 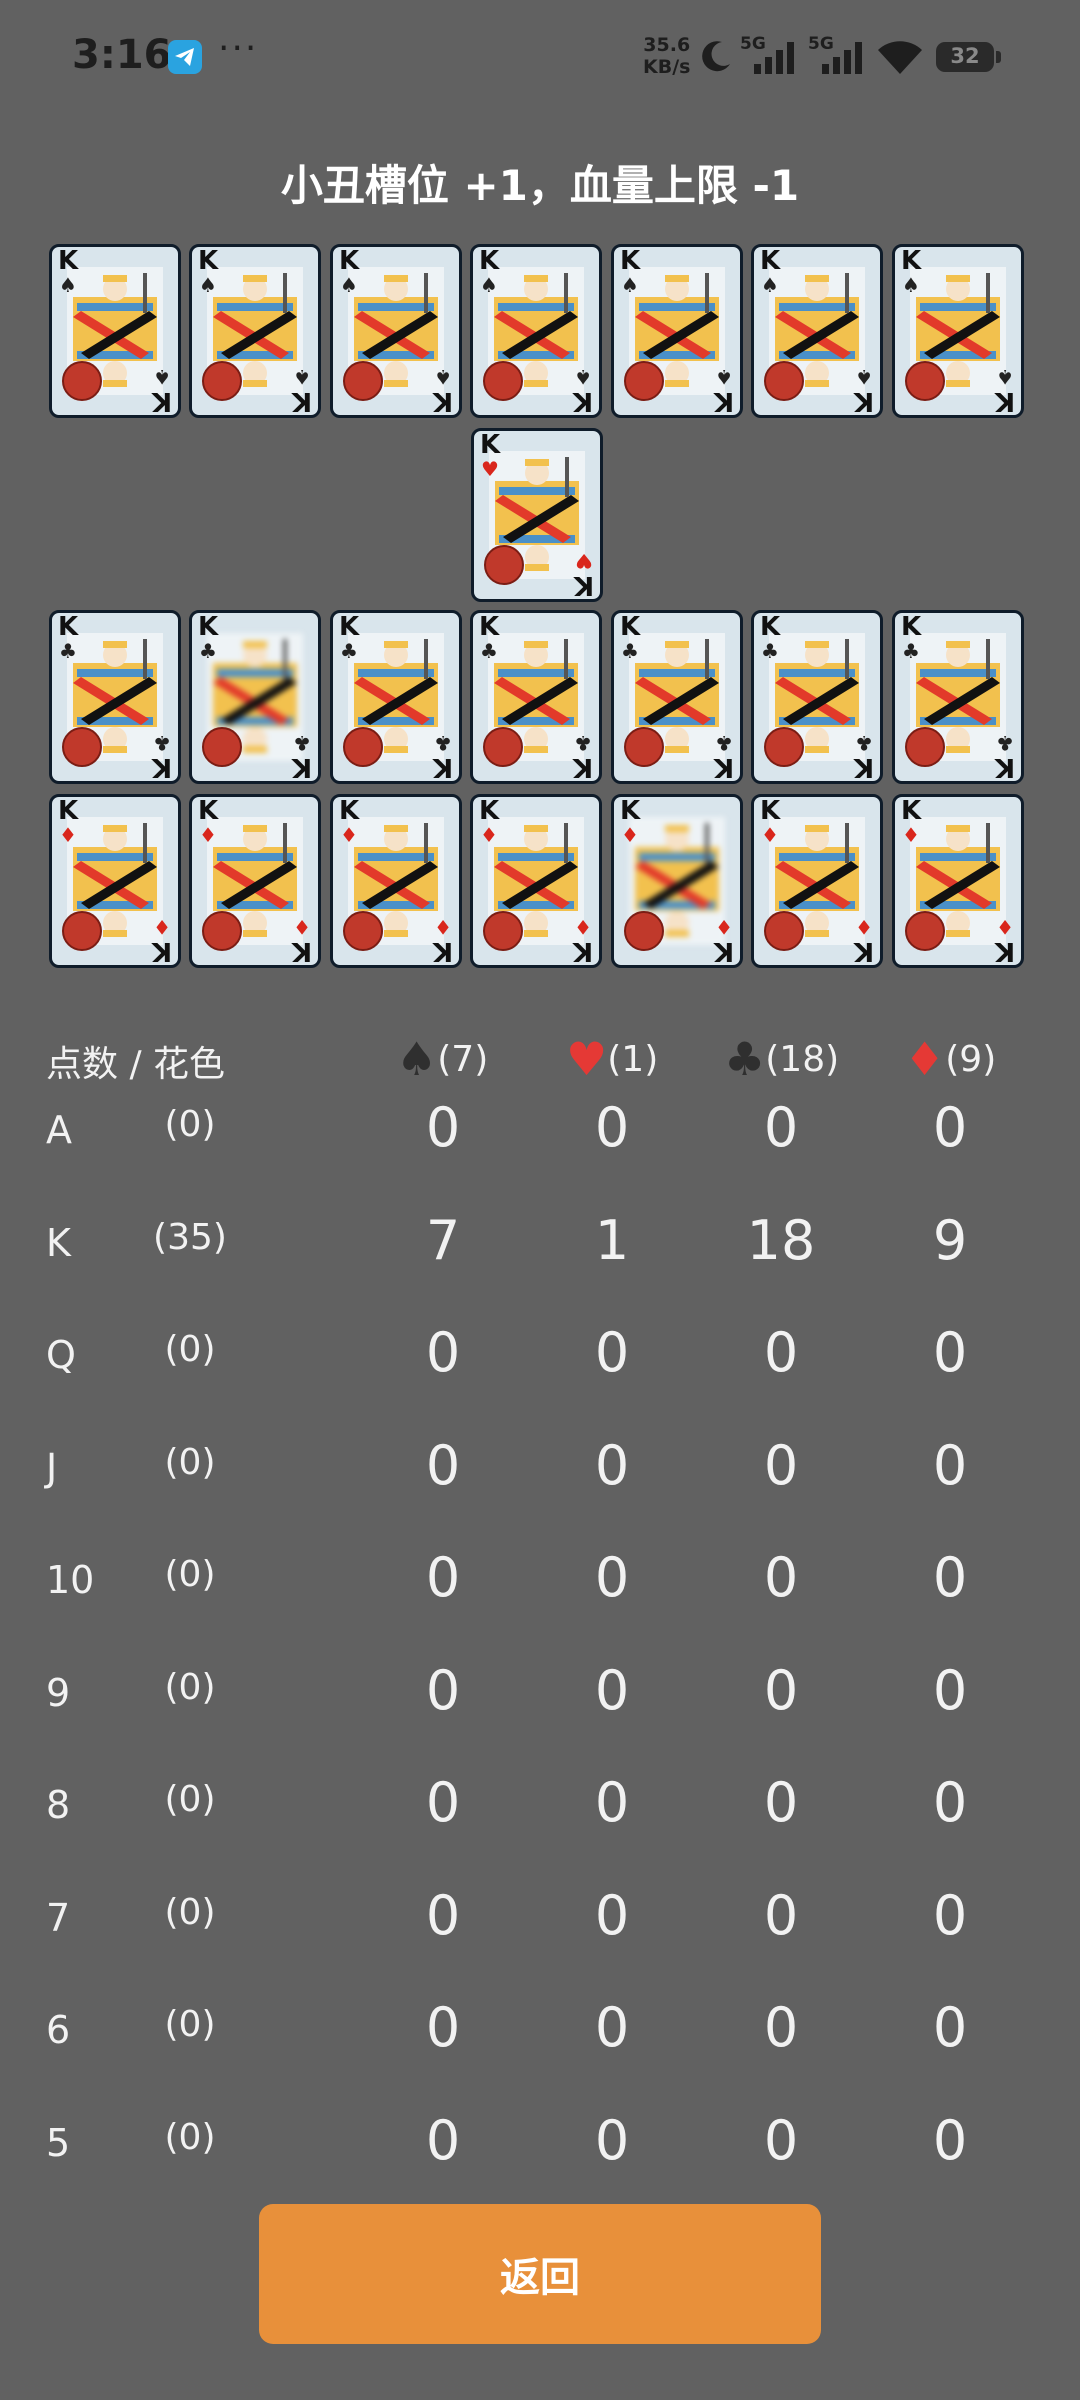 I want to click on playing-card: K ♥ K ♥, so click(x=537, y=515).